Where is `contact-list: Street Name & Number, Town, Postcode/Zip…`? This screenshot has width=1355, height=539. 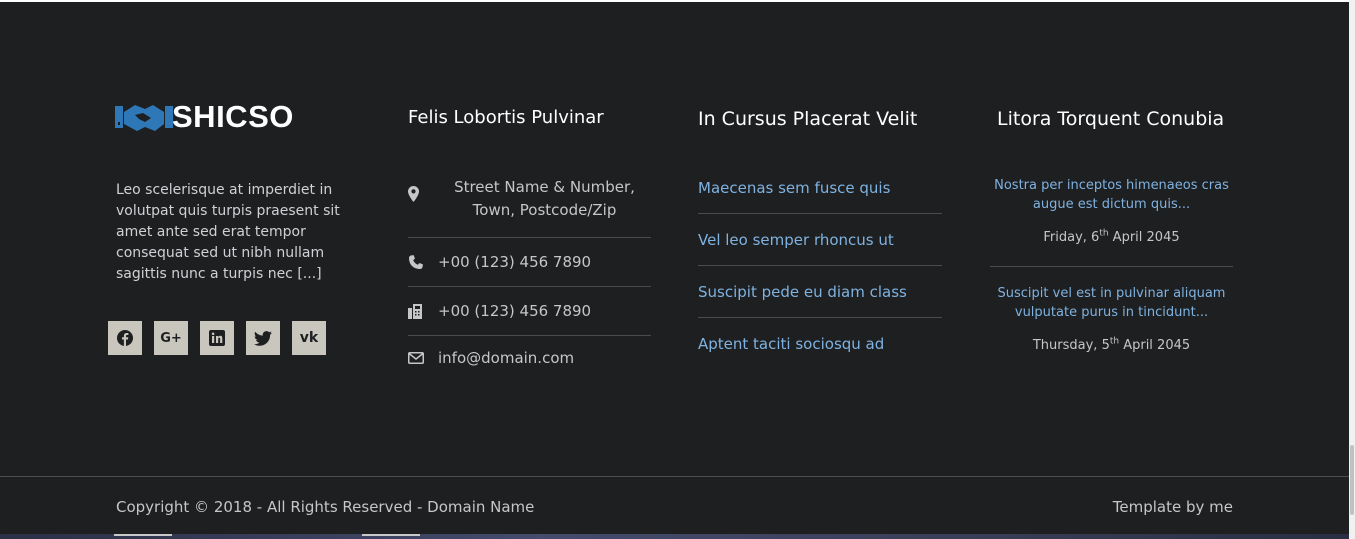
contact-list: Street Name & Number, Town, Postcode/Zip… is located at coordinates (529, 278).